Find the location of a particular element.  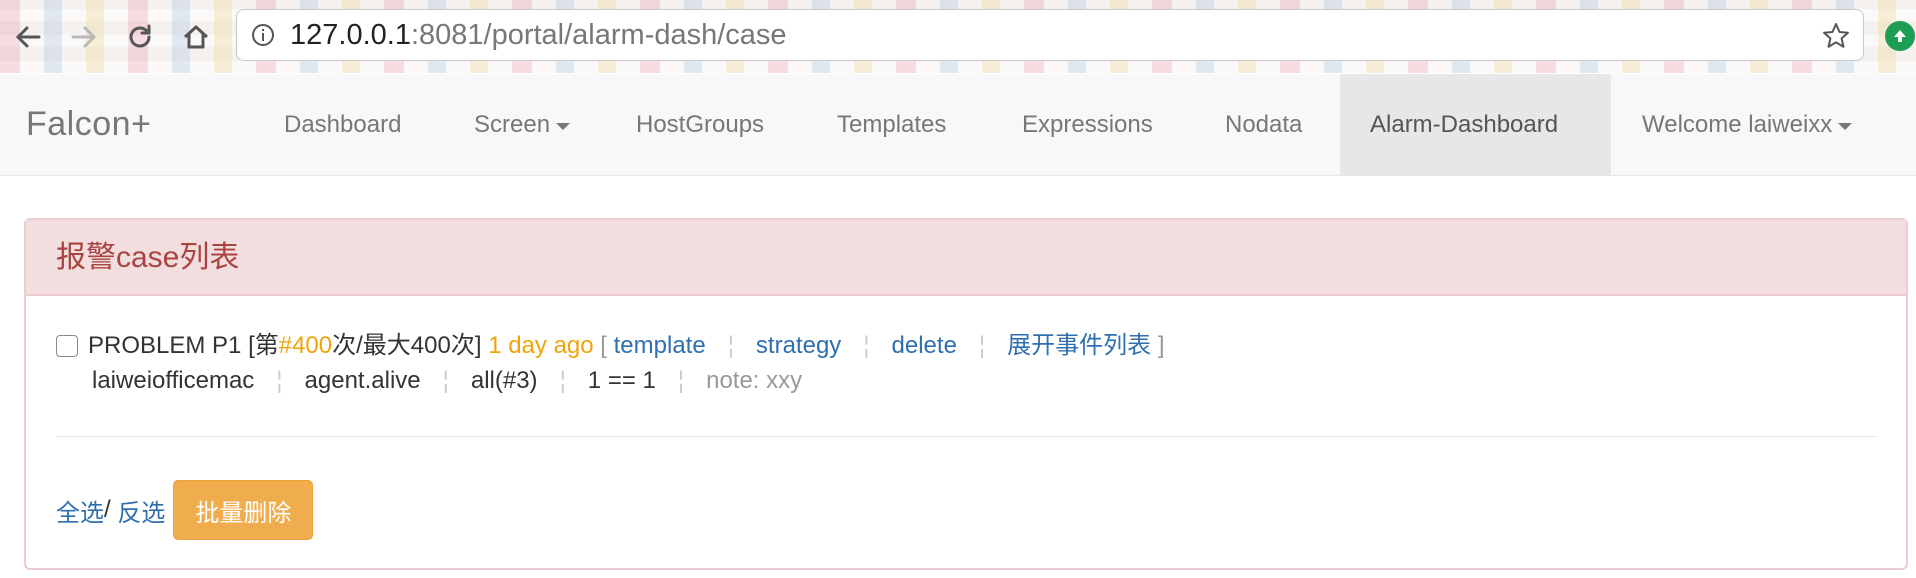

case-tags: all(#3) is located at coordinates (504, 380).